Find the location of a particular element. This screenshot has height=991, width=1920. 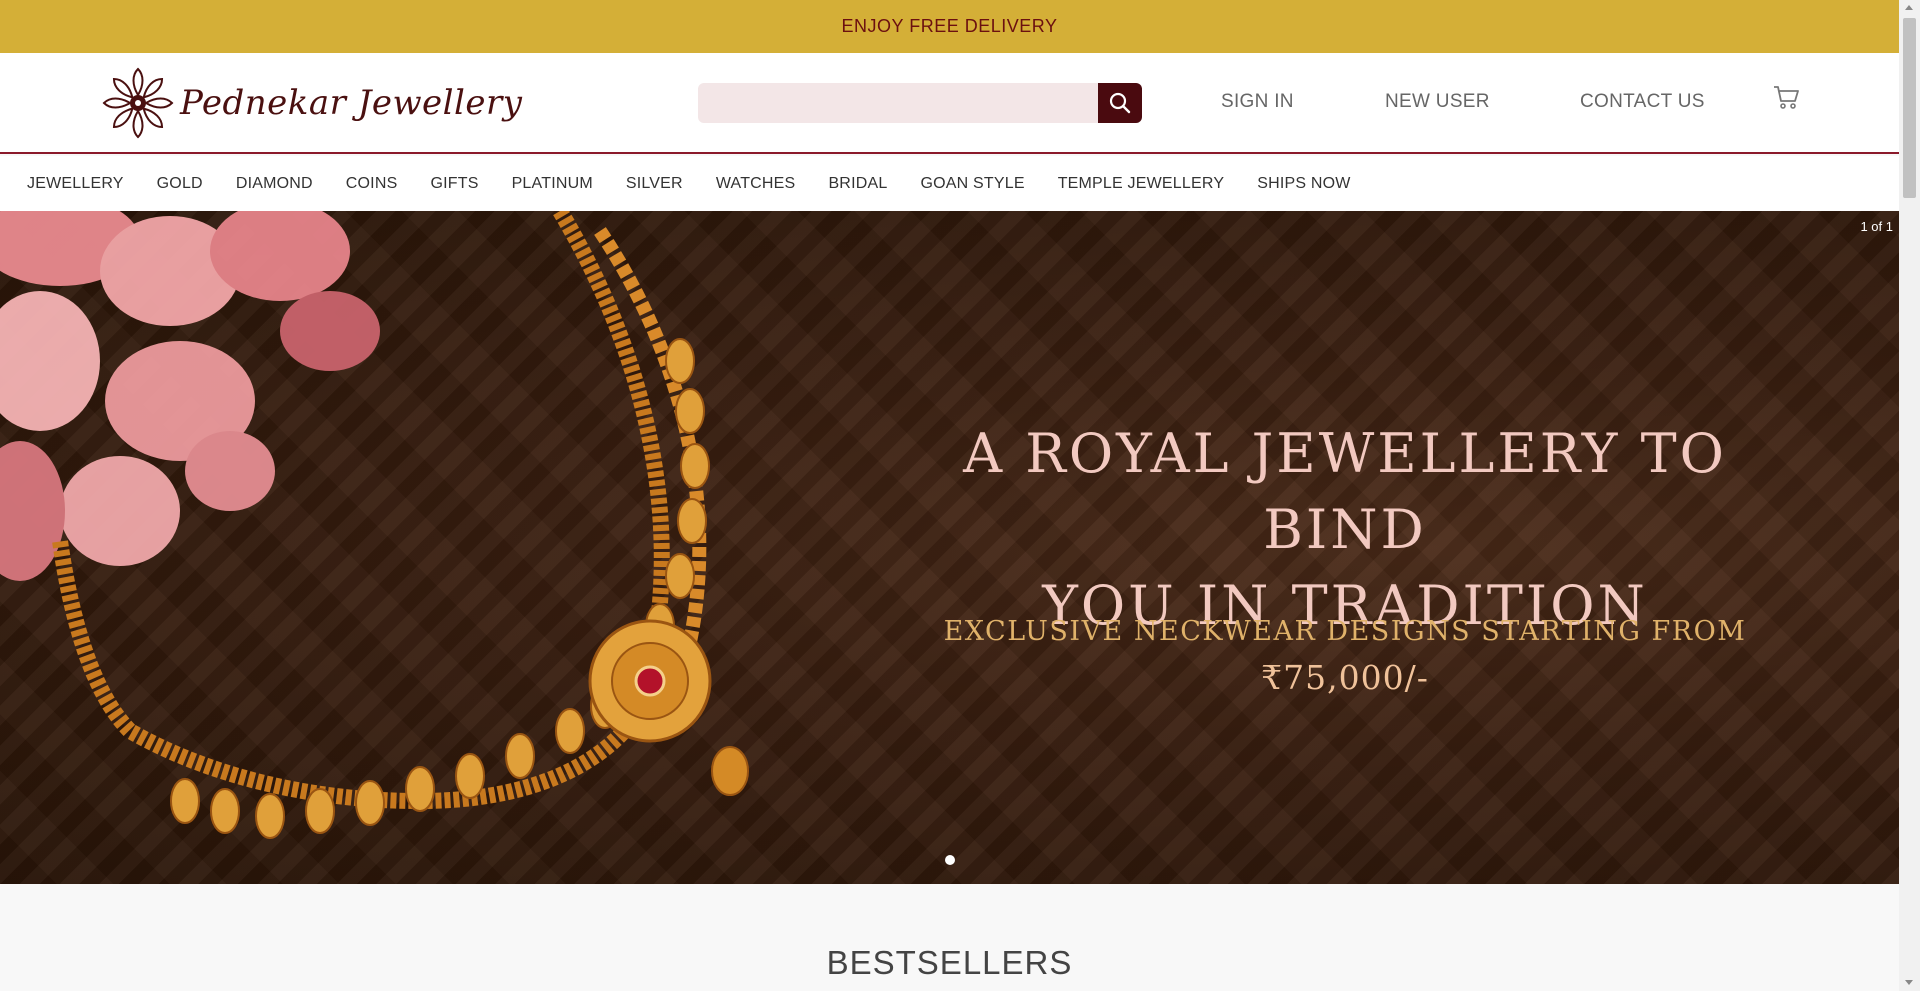

nav-item-bridal: BRIDAL is located at coordinates (857, 184).